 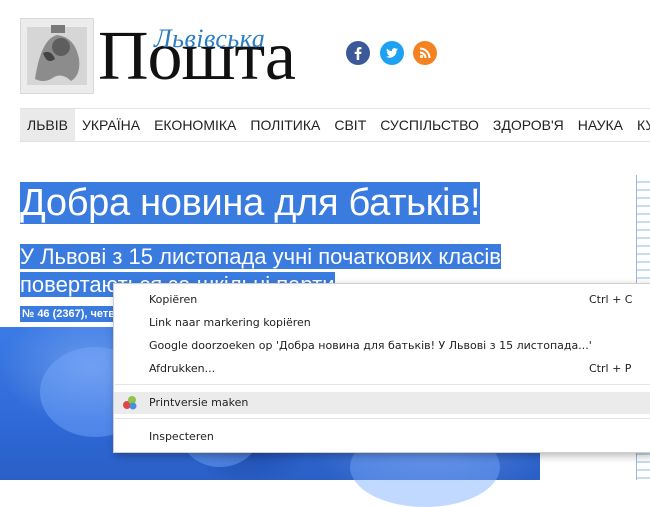 What do you see at coordinates (199, 402) in the screenshot?
I see `menu-item-print-version-label: Printversie maken` at bounding box center [199, 402].